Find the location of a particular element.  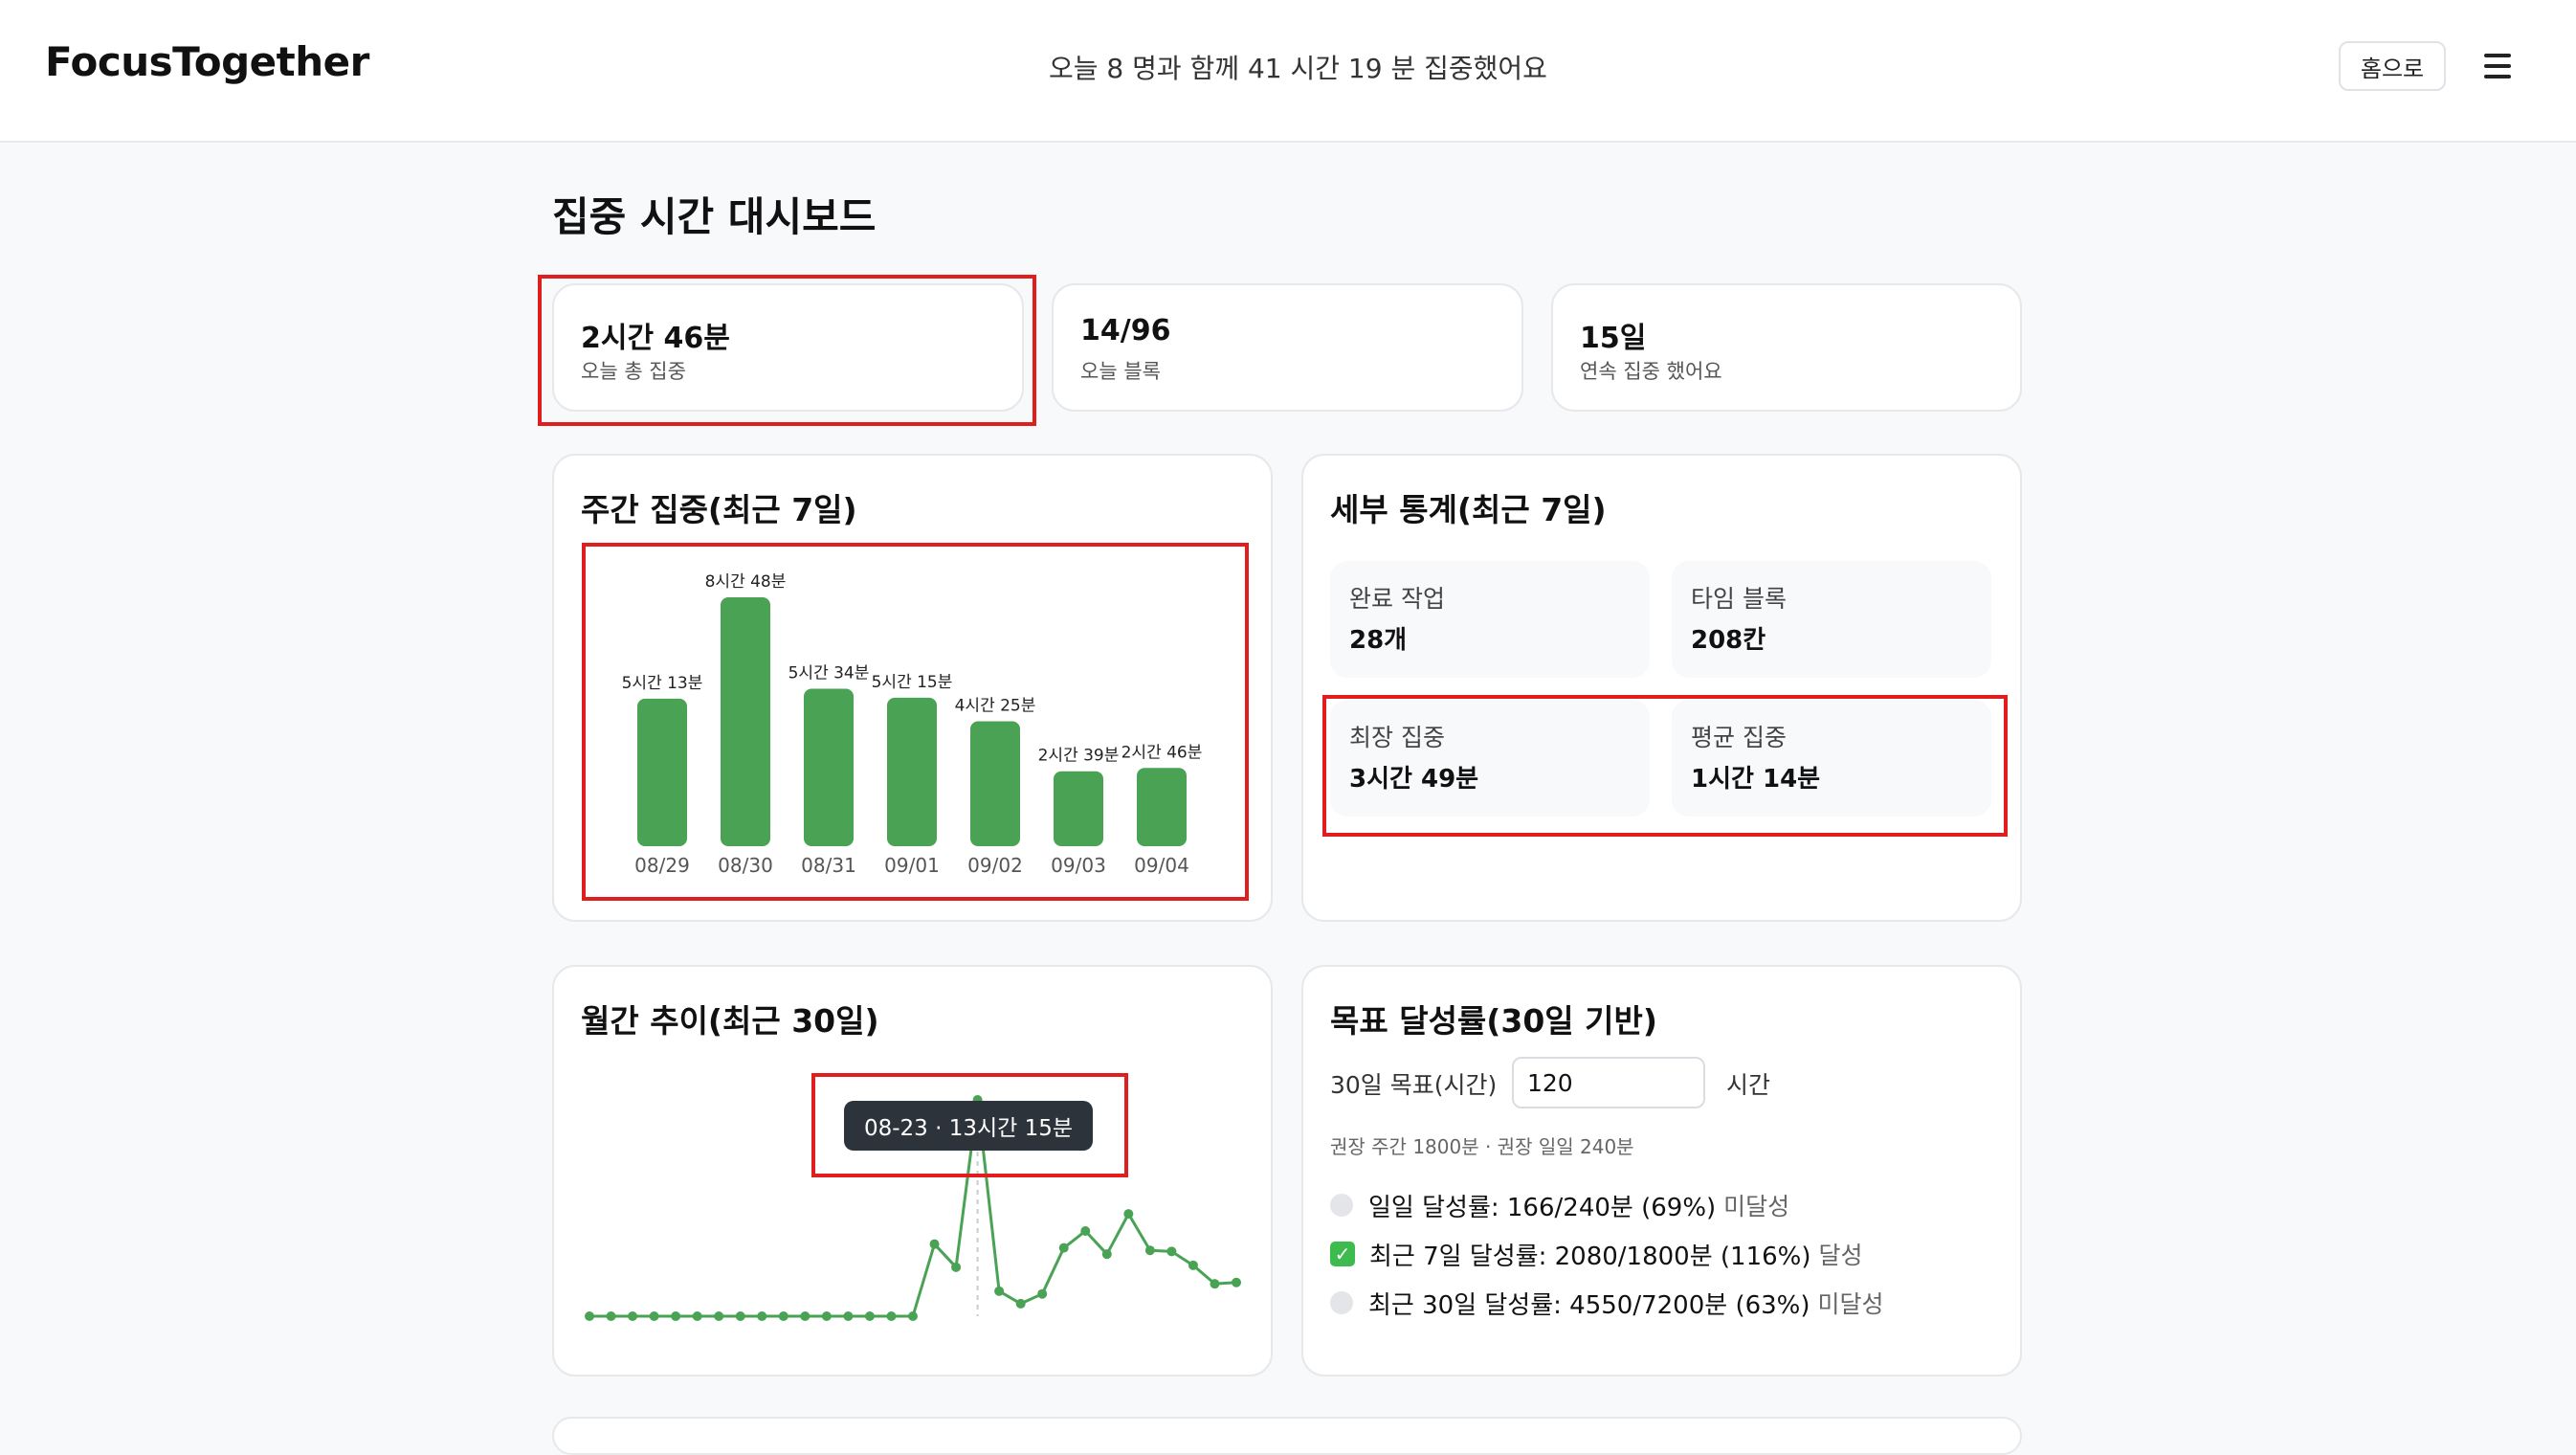

goal-row-weekly: ✓ 최근 7일 달성률: 2080/1800분 (116%) 달성 is located at coordinates (1596, 1254).